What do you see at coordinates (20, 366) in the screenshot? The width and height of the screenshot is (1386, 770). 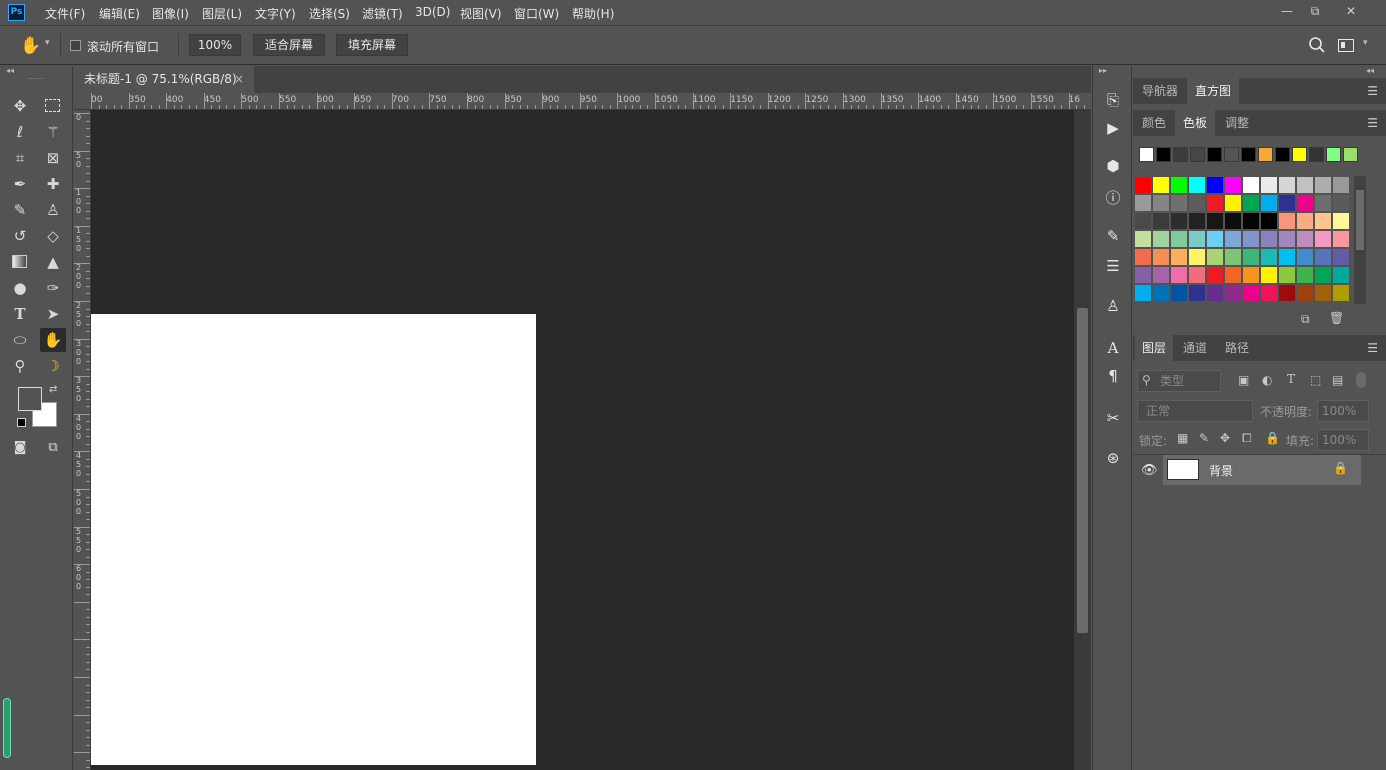 I see `zoom-tool-icon: ⚲` at bounding box center [20, 366].